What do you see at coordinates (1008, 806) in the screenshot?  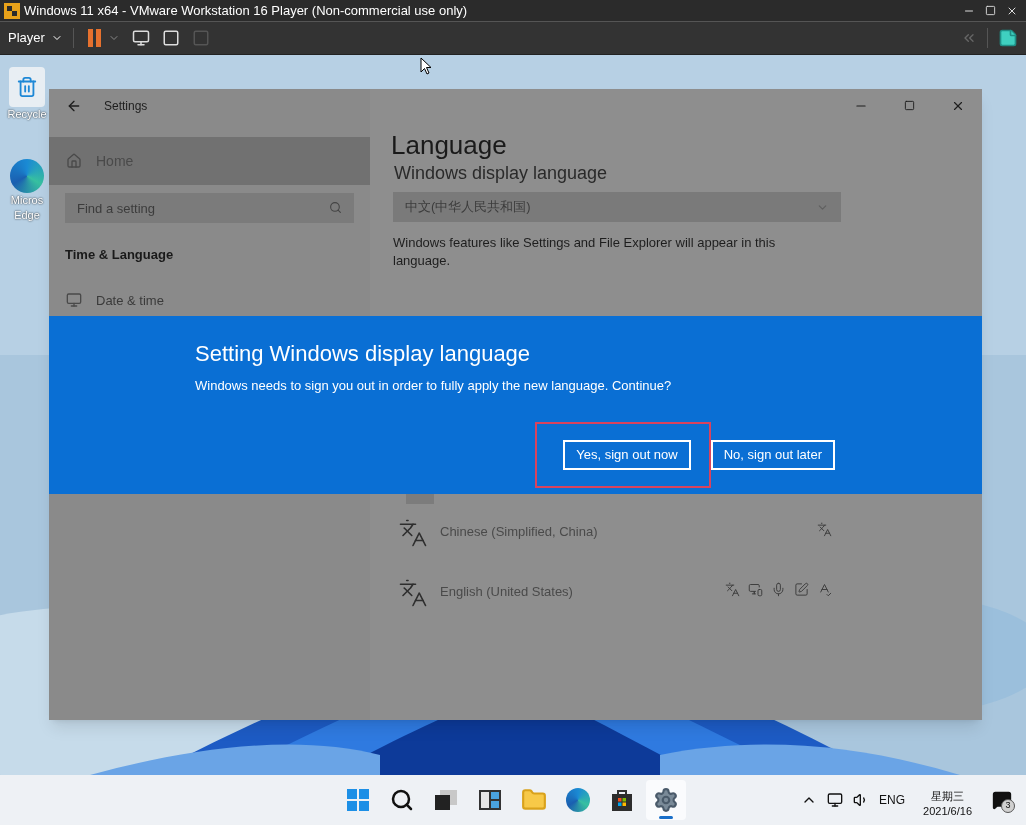 I see `notification-badge: 3` at bounding box center [1008, 806].